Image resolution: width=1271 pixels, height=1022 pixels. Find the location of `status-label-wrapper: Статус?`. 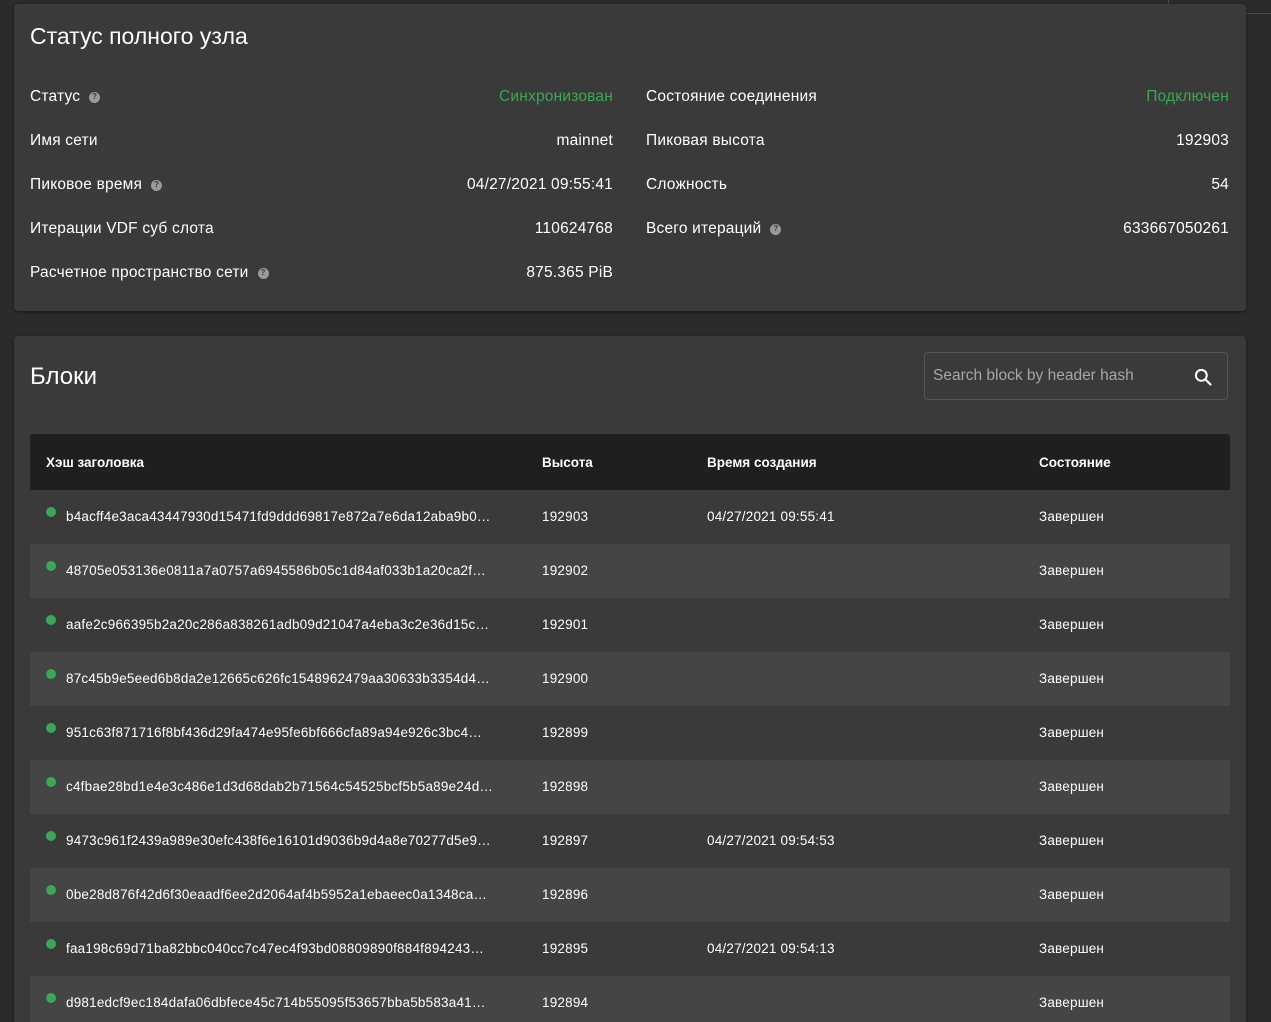

status-label-wrapper: Статус? is located at coordinates (65, 97).